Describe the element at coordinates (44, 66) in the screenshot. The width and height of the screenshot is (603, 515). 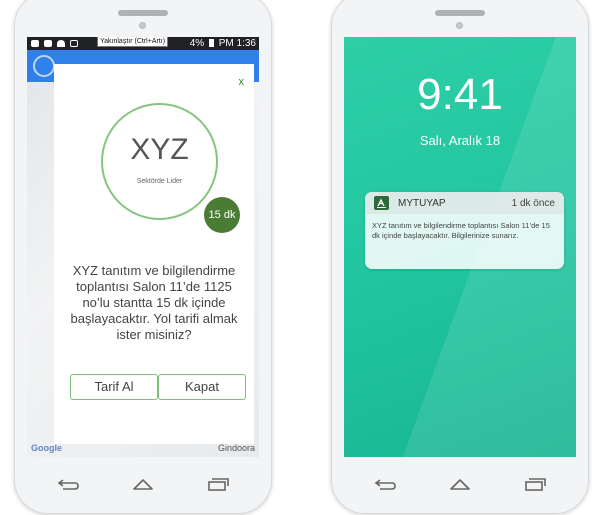
I see `app-logo-icon` at that location.